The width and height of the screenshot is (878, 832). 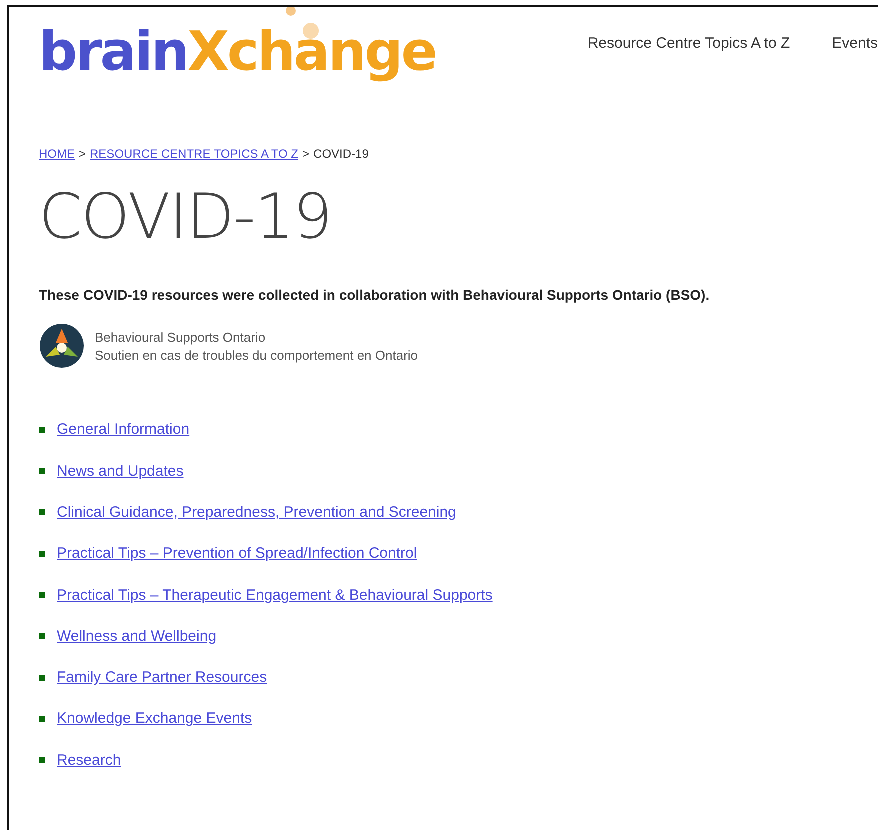 I want to click on resource-link: News and Updates, so click(x=120, y=471).